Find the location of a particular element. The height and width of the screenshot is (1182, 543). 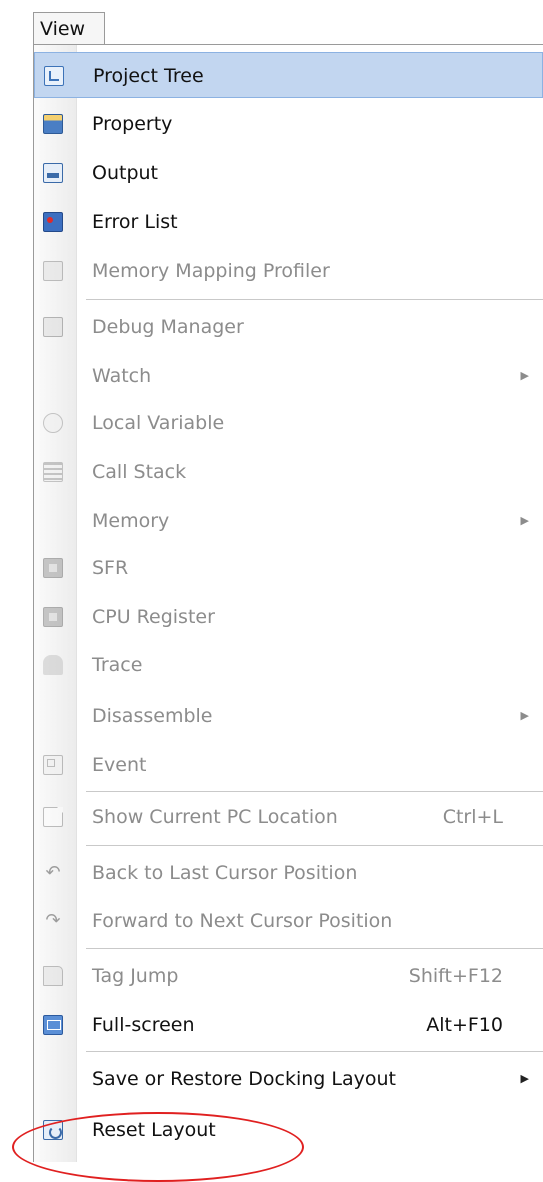

menu-item-call-stack: Call Stack is located at coordinates (288, 472).